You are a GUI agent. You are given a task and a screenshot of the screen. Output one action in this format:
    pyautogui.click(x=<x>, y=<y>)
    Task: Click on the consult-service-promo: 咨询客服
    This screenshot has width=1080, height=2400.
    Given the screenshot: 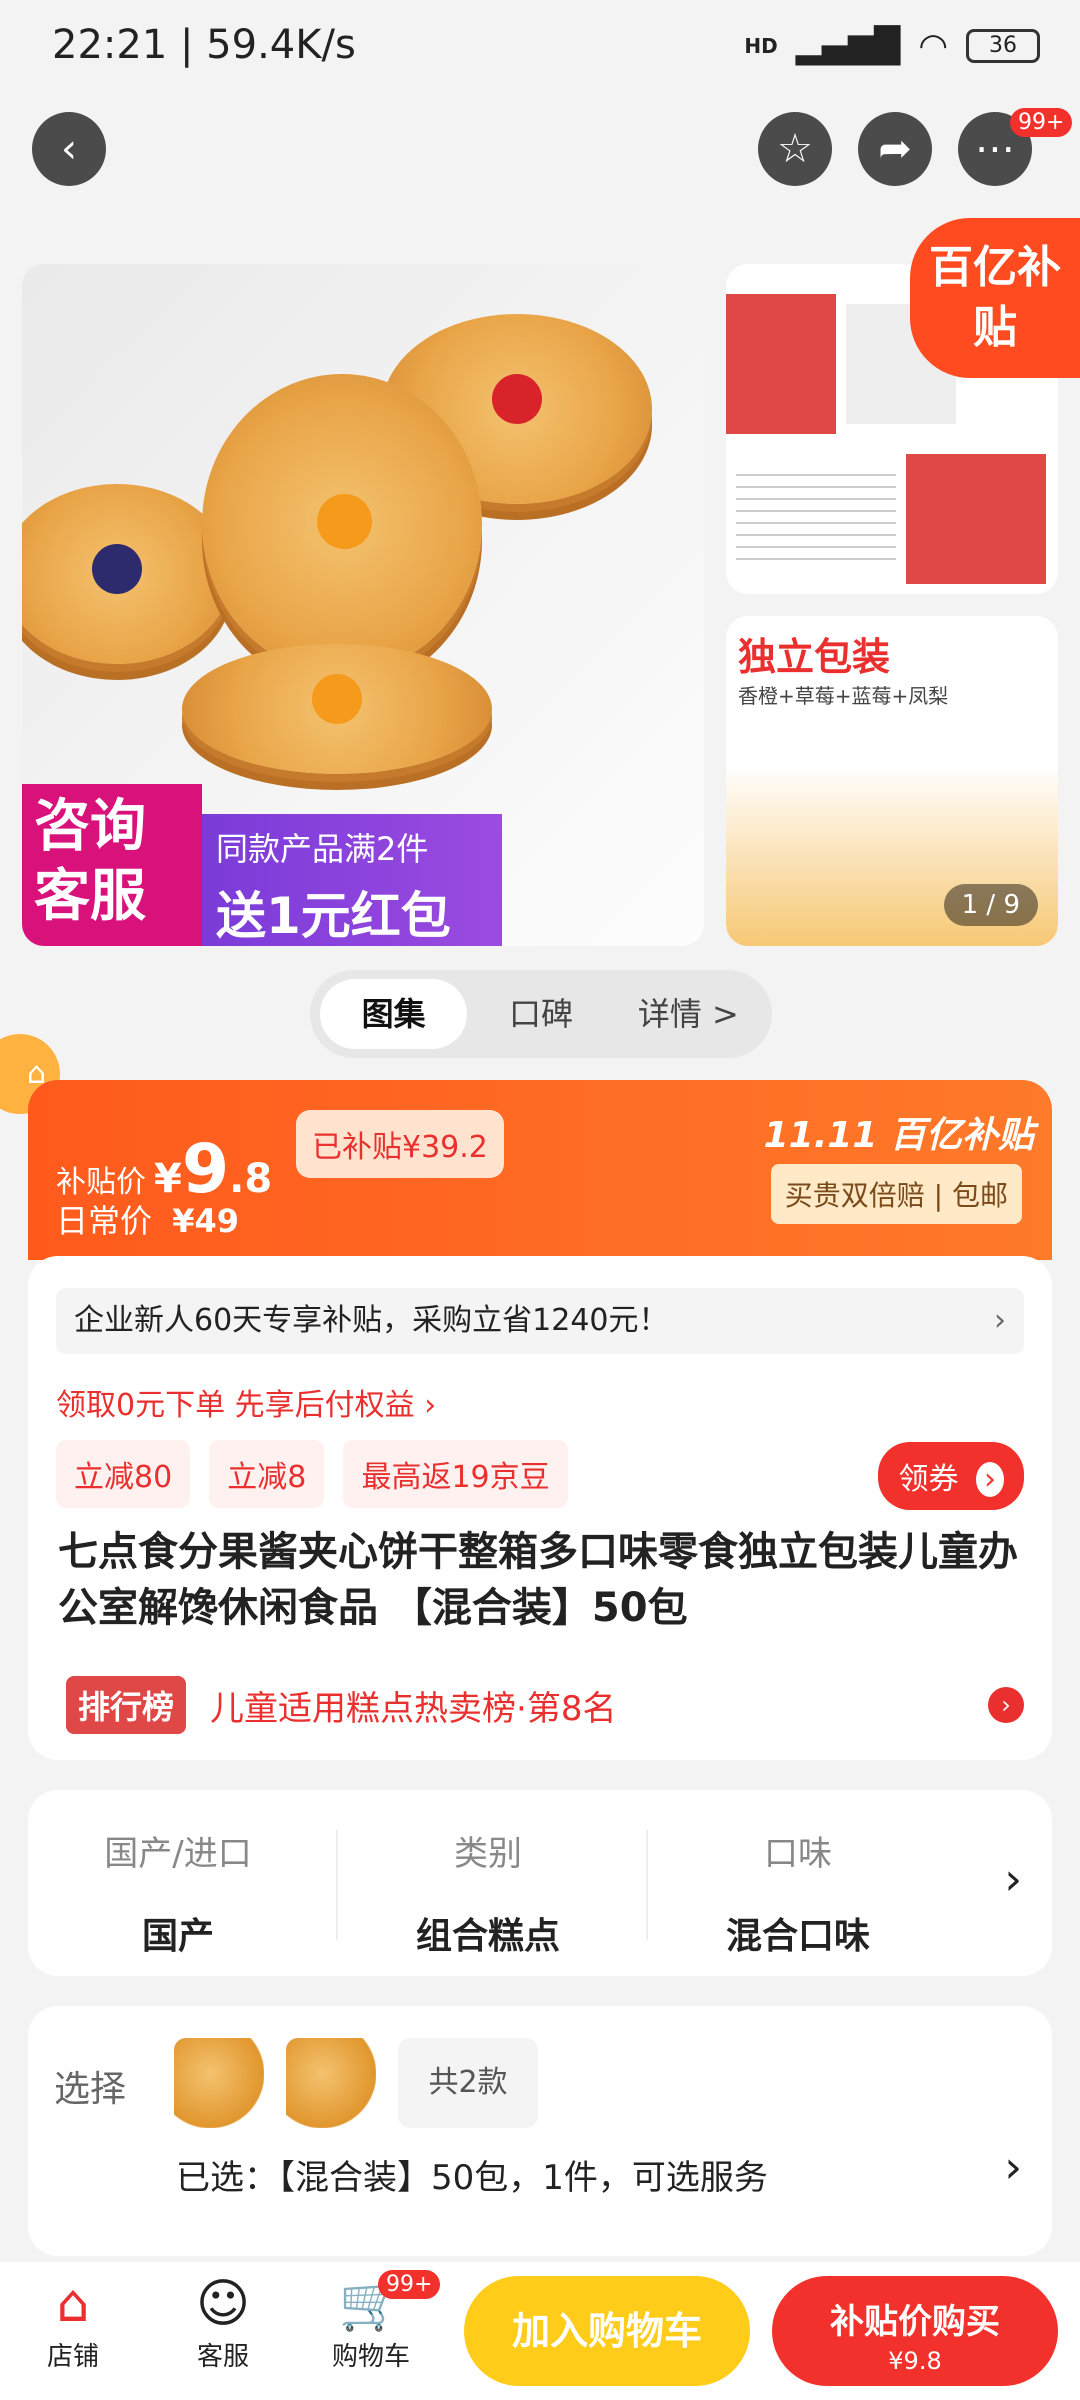 What is the action you would take?
    pyautogui.click(x=112, y=865)
    